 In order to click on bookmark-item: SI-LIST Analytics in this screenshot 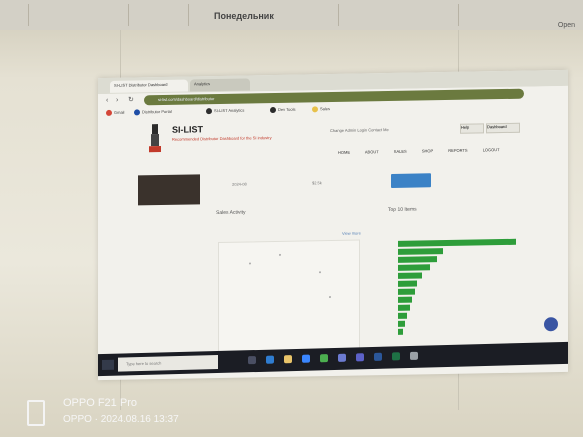, I will do `click(225, 111)`.